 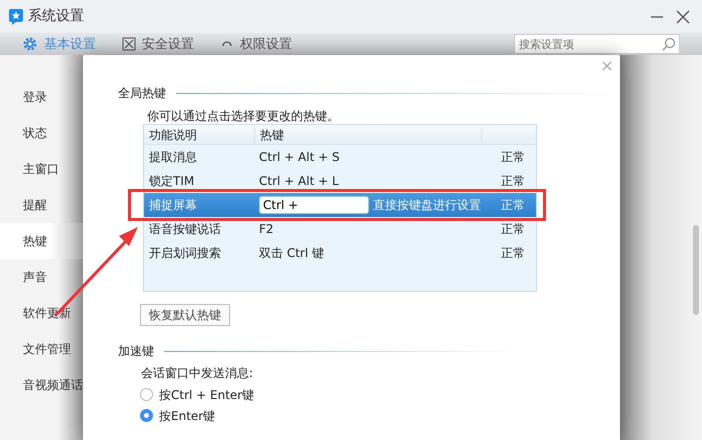 I want to click on table-cell-text: F2, so click(x=266, y=229).